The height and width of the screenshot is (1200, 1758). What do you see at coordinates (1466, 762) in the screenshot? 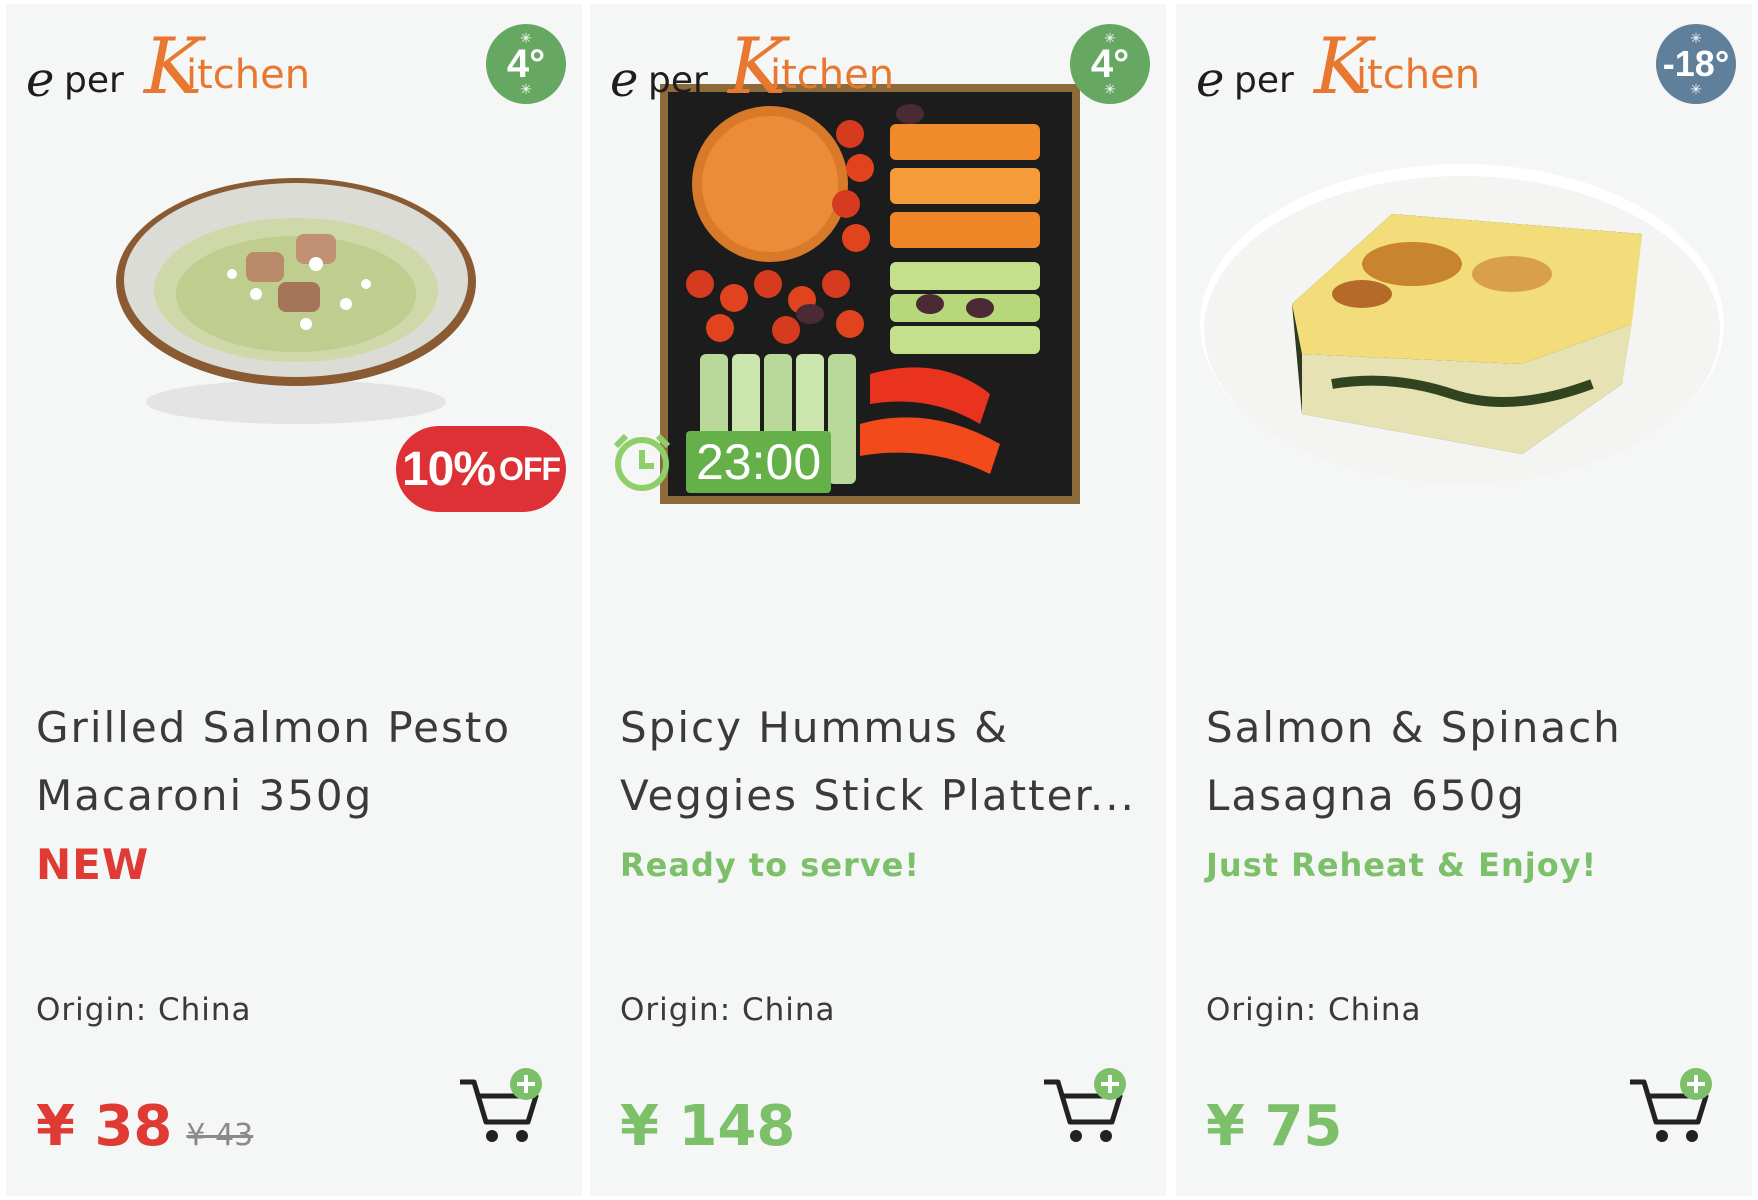
I see `product-title: Salmon & Spinach Lasagna 650g` at bounding box center [1466, 762].